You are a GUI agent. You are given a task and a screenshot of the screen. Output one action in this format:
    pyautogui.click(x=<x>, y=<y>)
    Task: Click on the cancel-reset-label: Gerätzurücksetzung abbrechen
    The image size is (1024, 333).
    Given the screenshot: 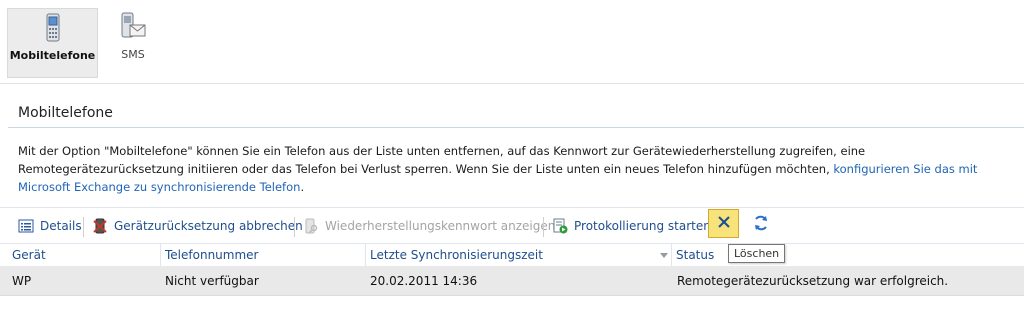 What is the action you would take?
    pyautogui.click(x=208, y=226)
    